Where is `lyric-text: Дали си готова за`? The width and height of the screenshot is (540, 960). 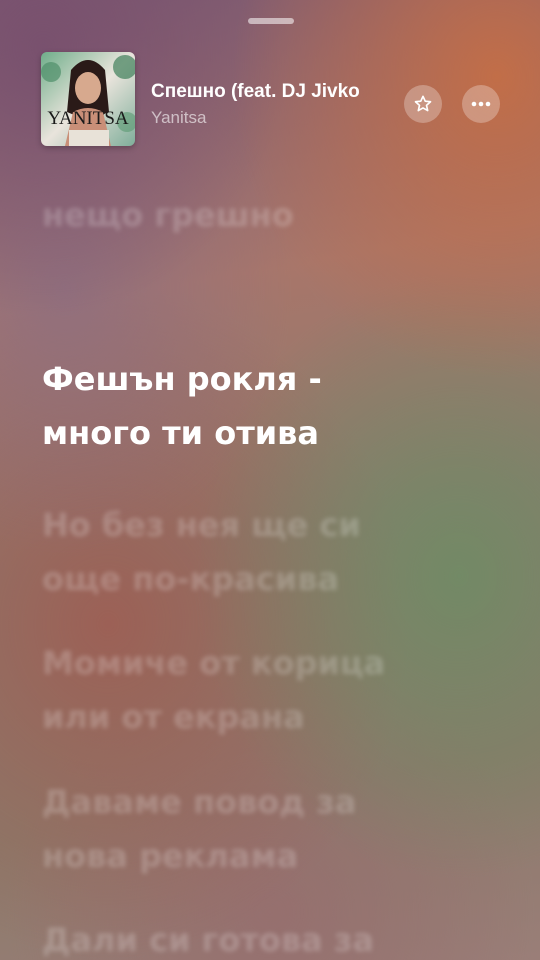 lyric-text: Дали си готова за is located at coordinates (208, 940).